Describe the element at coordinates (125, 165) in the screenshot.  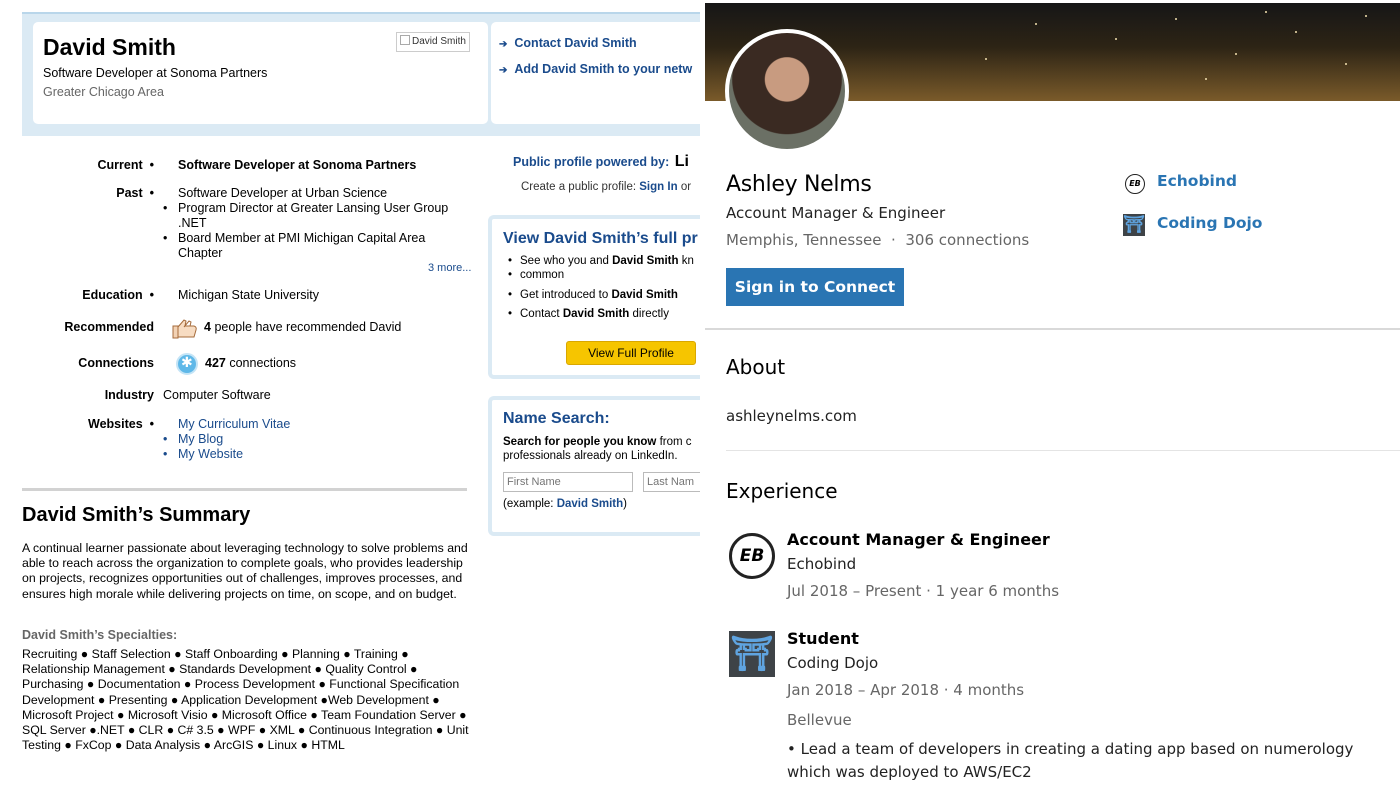
I see `current-label: Current •` at that location.